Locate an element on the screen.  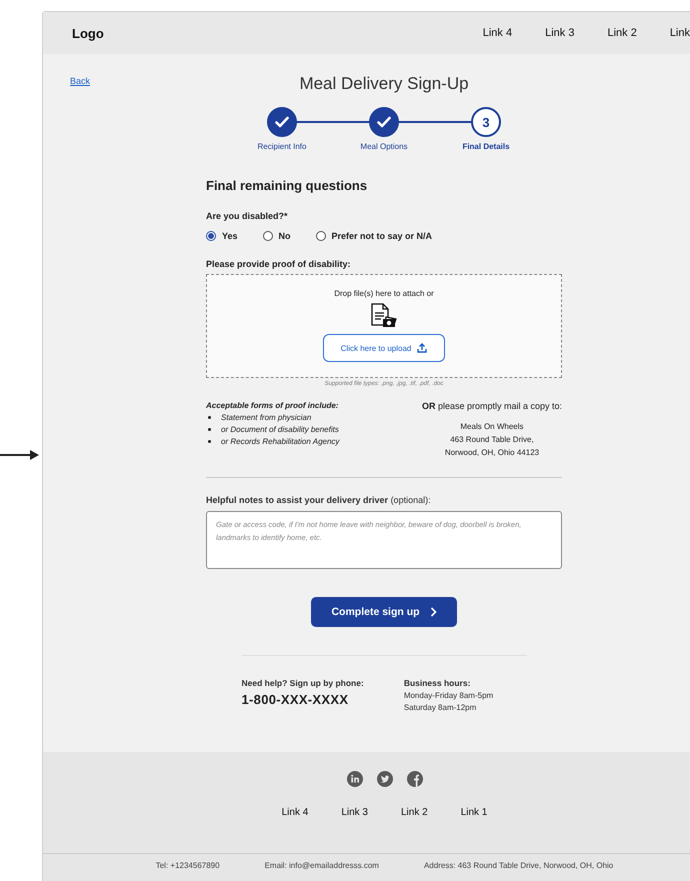
step-label: Final Details is located at coordinates (486, 146).